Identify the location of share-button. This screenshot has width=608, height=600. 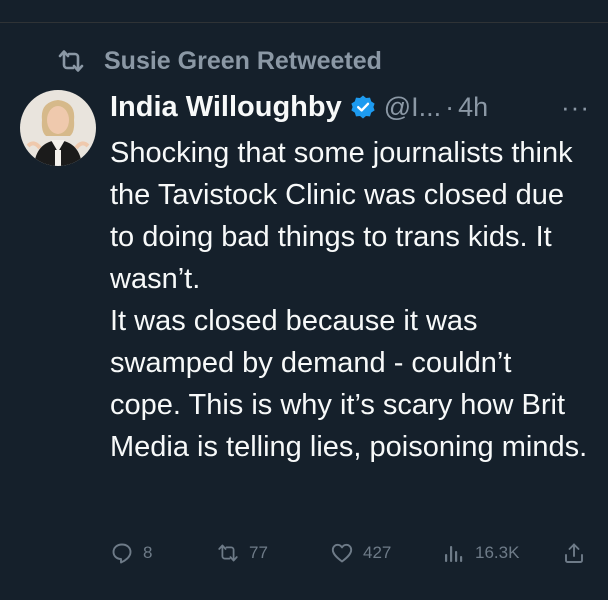
(574, 553).